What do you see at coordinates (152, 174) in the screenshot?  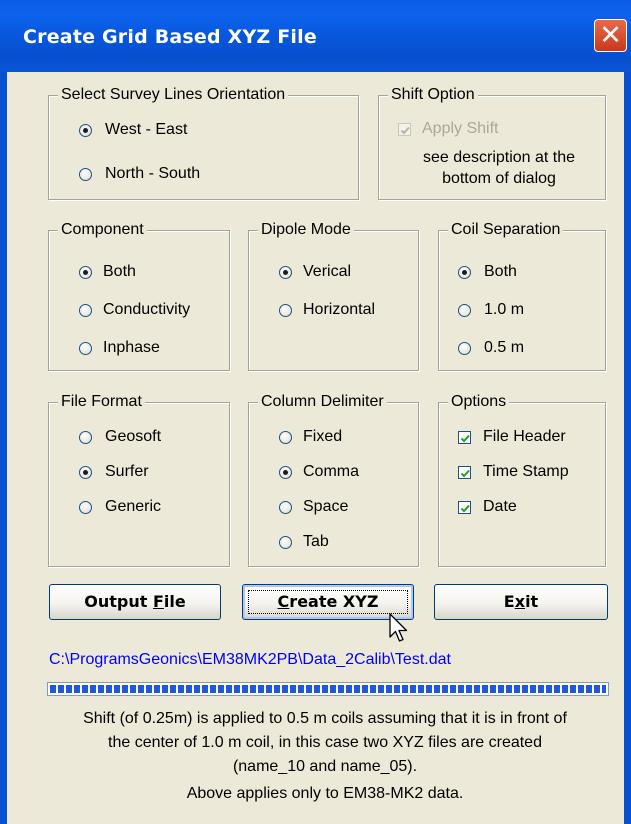 I see `radio-north-south-label: North - South` at bounding box center [152, 174].